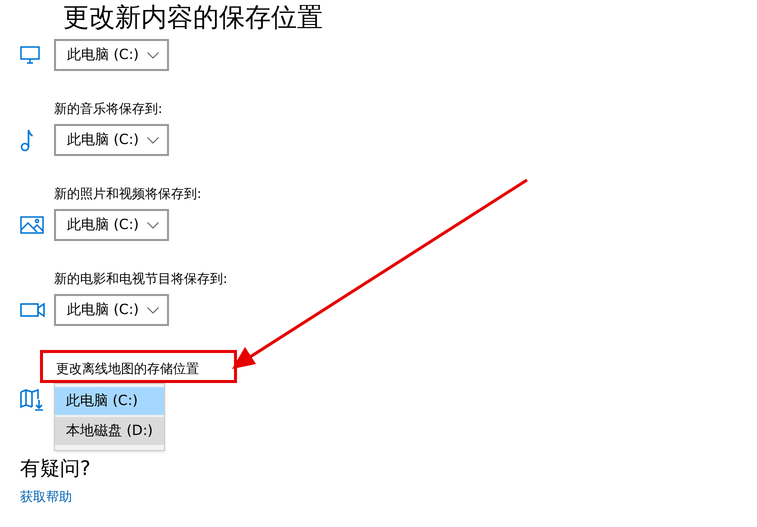 The width and height of the screenshot is (757, 527). What do you see at coordinates (193, 18) in the screenshot?
I see `page-title: 更改新内容的保存位置` at bounding box center [193, 18].